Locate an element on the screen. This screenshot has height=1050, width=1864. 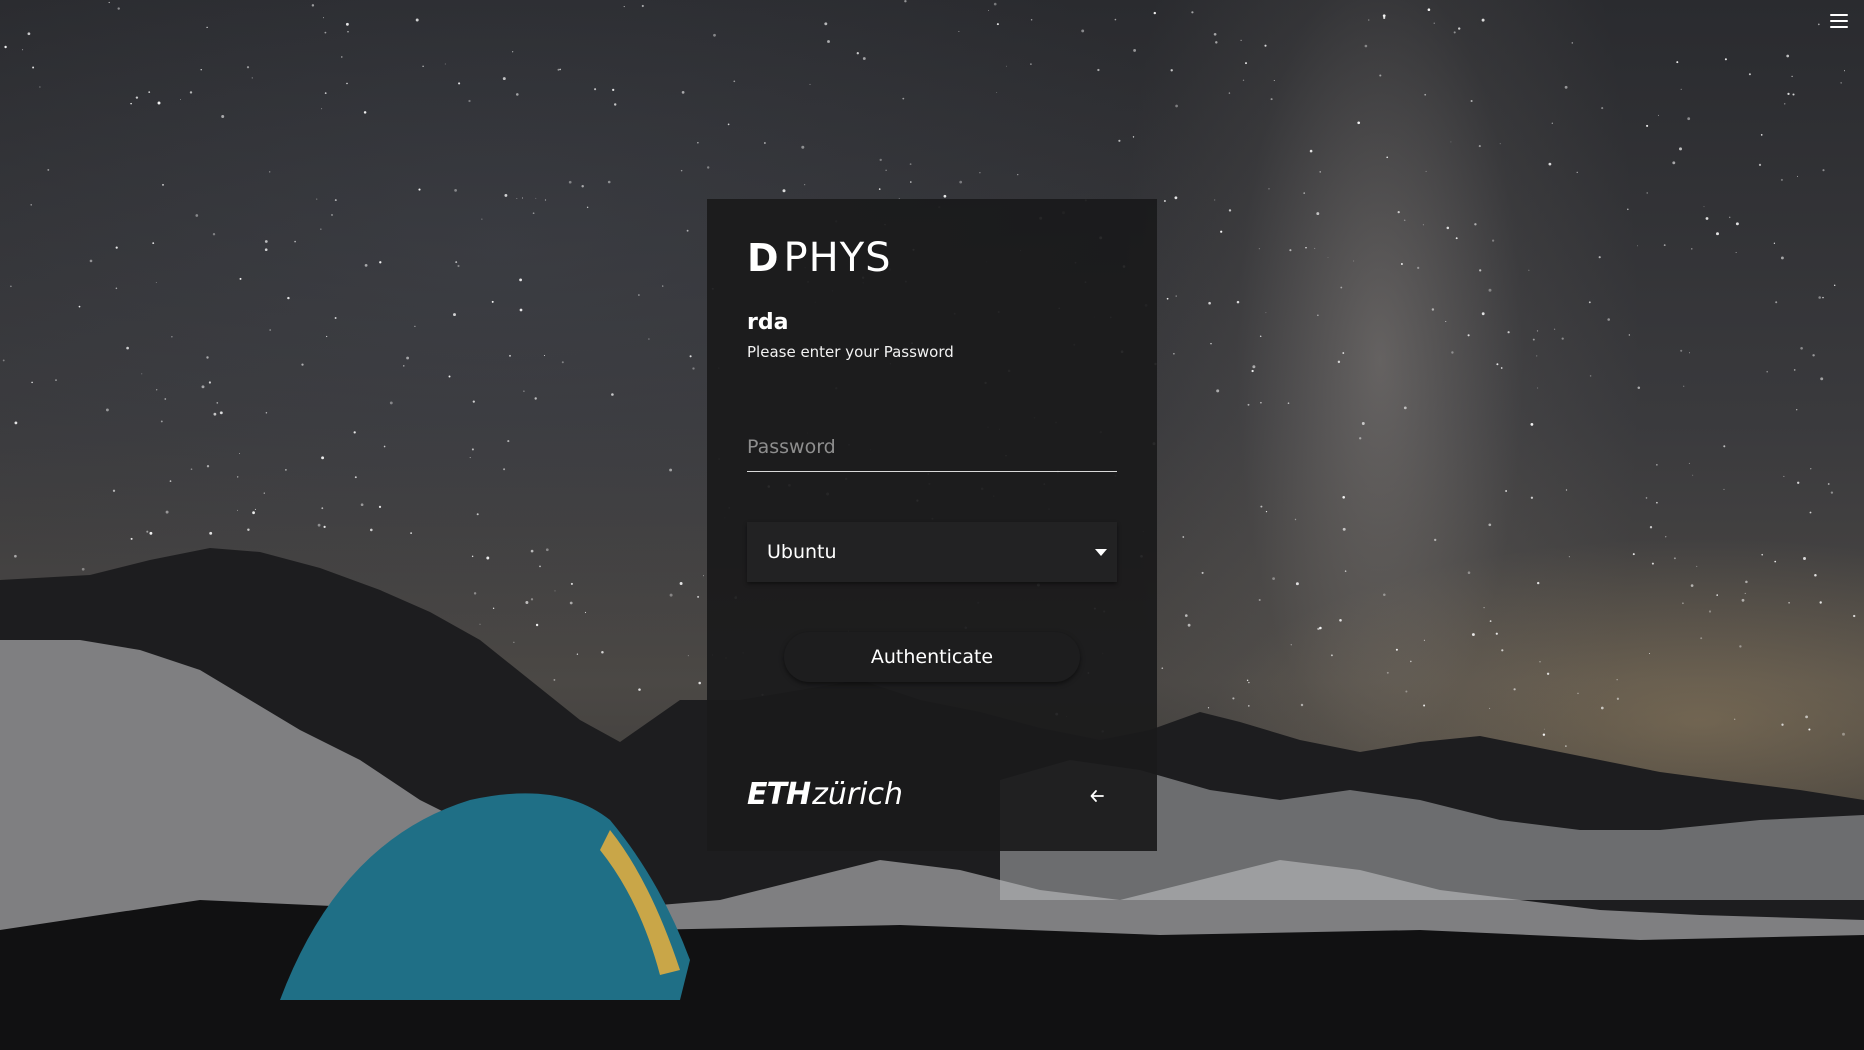
arrow-left-icon is located at coordinates (1097, 796).